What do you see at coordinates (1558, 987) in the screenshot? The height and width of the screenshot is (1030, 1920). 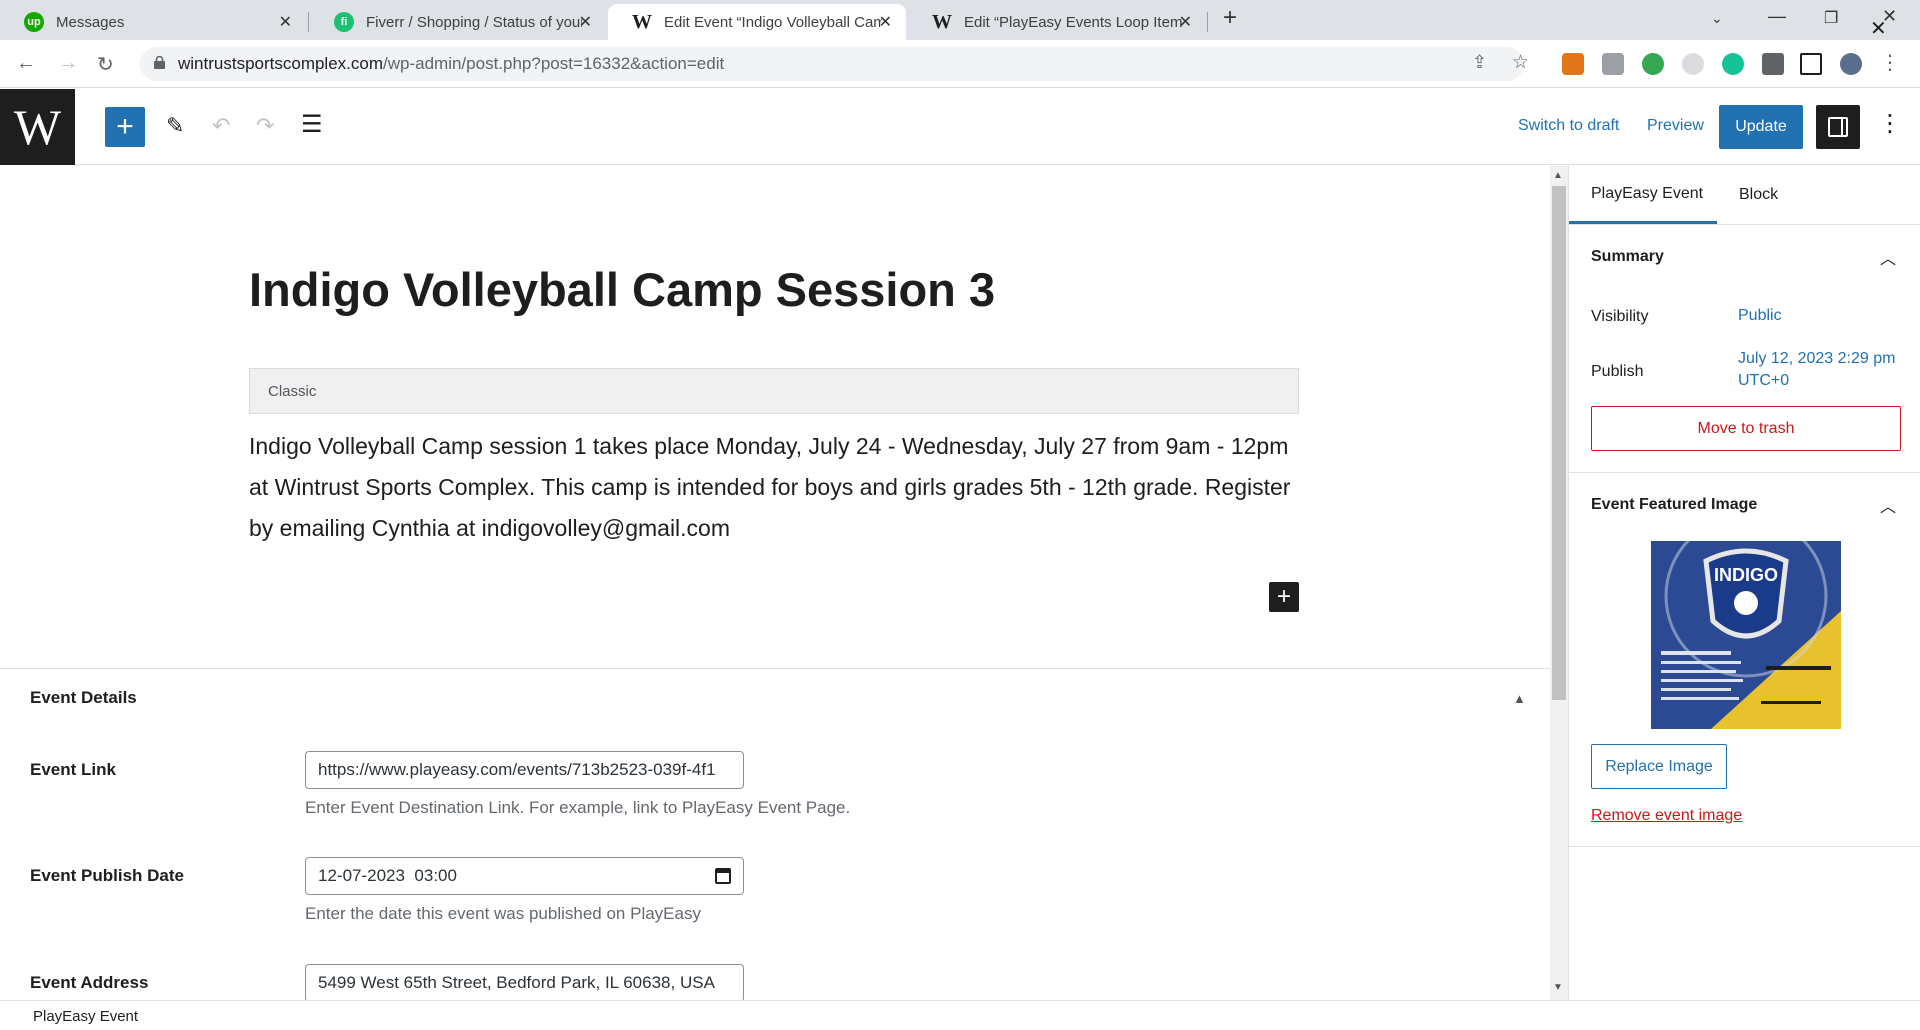 I see `scroll-down-icon: ▼` at bounding box center [1558, 987].